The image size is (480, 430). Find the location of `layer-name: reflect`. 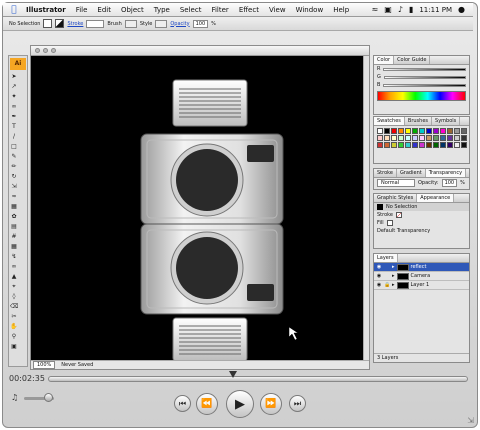

layer-name: reflect is located at coordinates (419, 267).